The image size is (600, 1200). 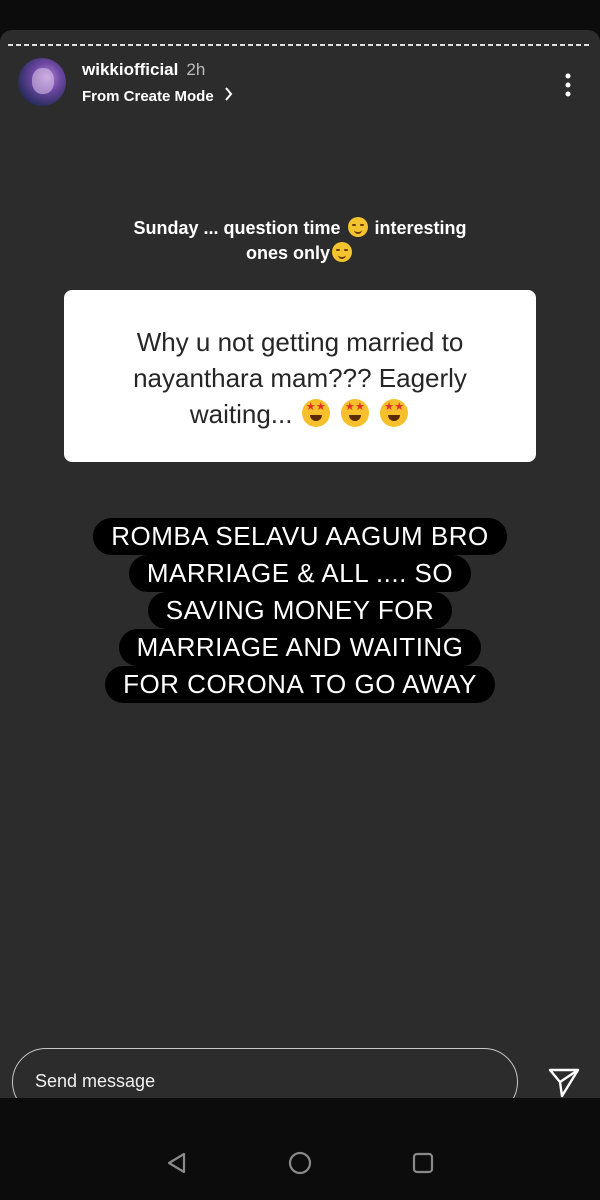 What do you see at coordinates (342, 252) in the screenshot?
I see `relieved-face-emoji` at bounding box center [342, 252].